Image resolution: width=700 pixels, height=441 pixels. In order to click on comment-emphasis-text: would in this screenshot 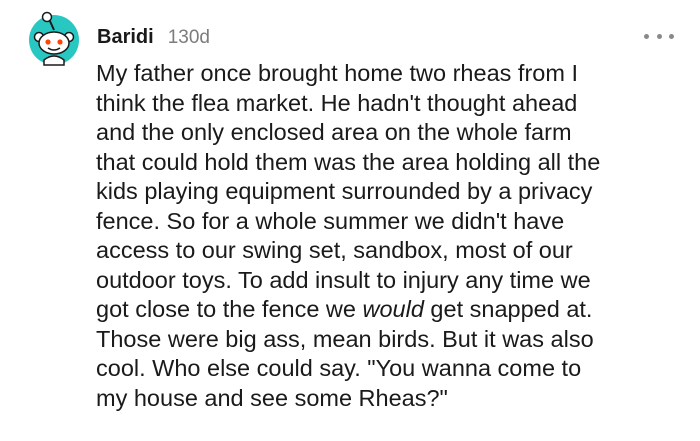, I will do `click(393, 309)`.